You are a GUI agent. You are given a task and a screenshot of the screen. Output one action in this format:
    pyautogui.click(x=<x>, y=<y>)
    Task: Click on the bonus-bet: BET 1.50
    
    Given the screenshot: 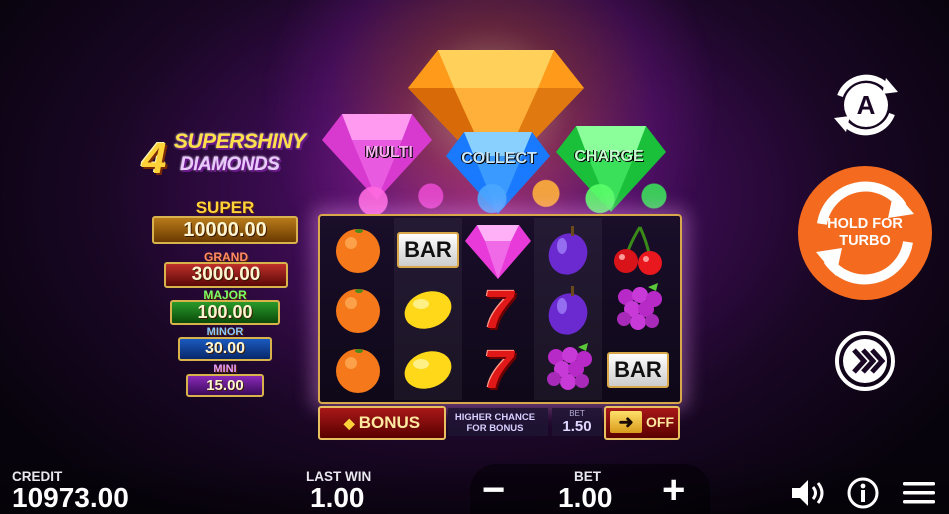 What is the action you would take?
    pyautogui.click(x=577, y=422)
    